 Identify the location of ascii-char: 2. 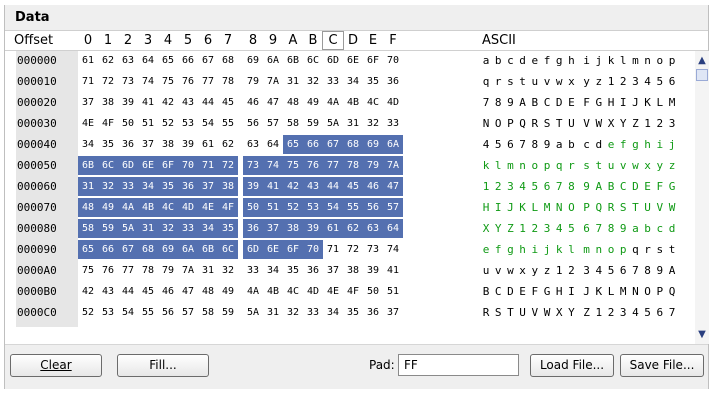
(611, 312).